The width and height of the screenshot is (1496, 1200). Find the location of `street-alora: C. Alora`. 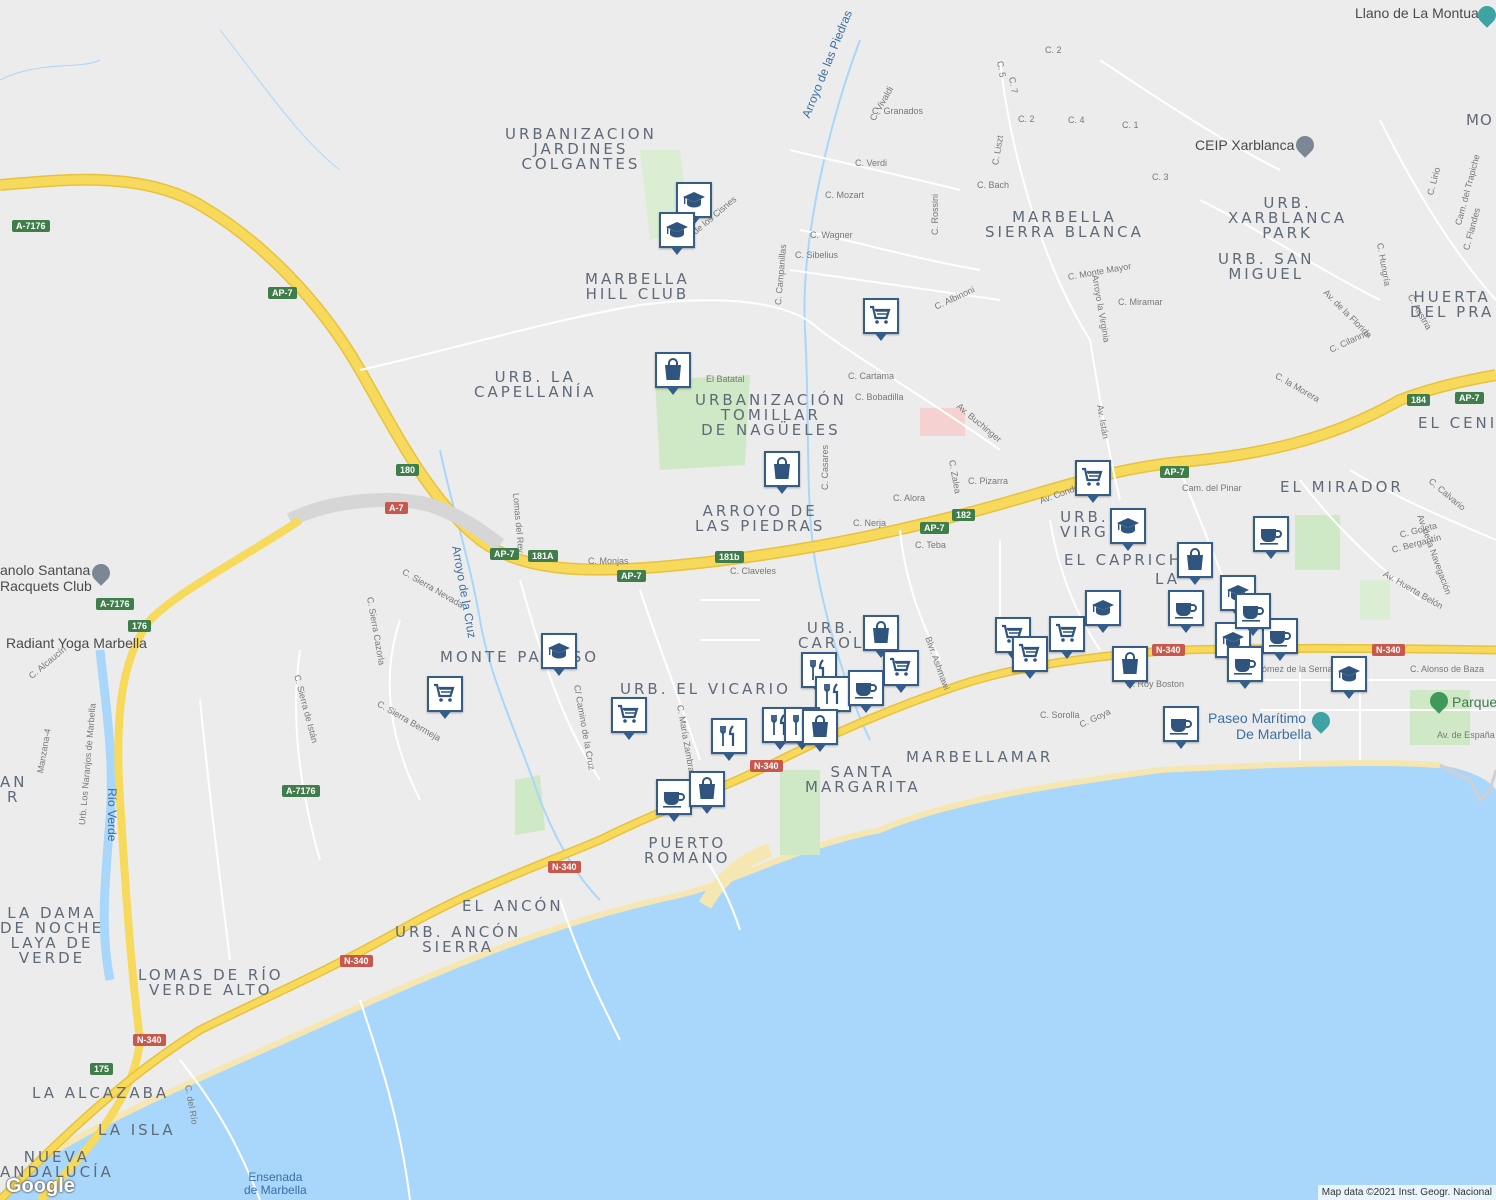

street-alora: C. Alora is located at coordinates (909, 498).